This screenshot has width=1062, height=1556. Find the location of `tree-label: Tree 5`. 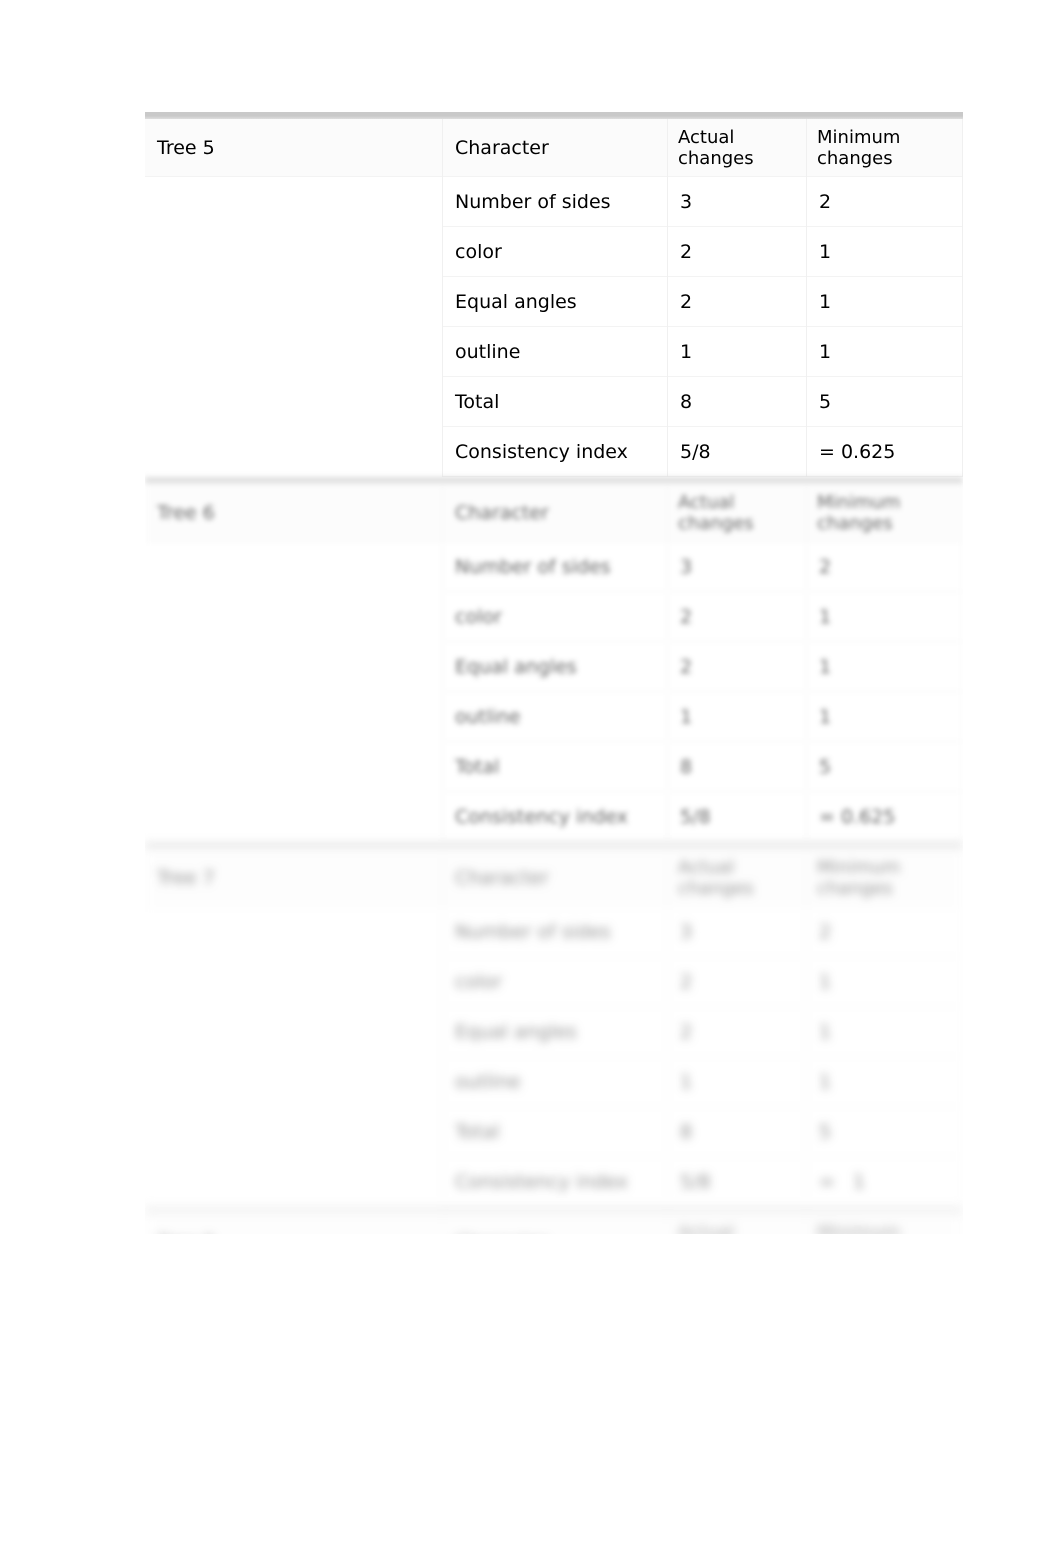

tree-label: Tree 5 is located at coordinates (294, 148).